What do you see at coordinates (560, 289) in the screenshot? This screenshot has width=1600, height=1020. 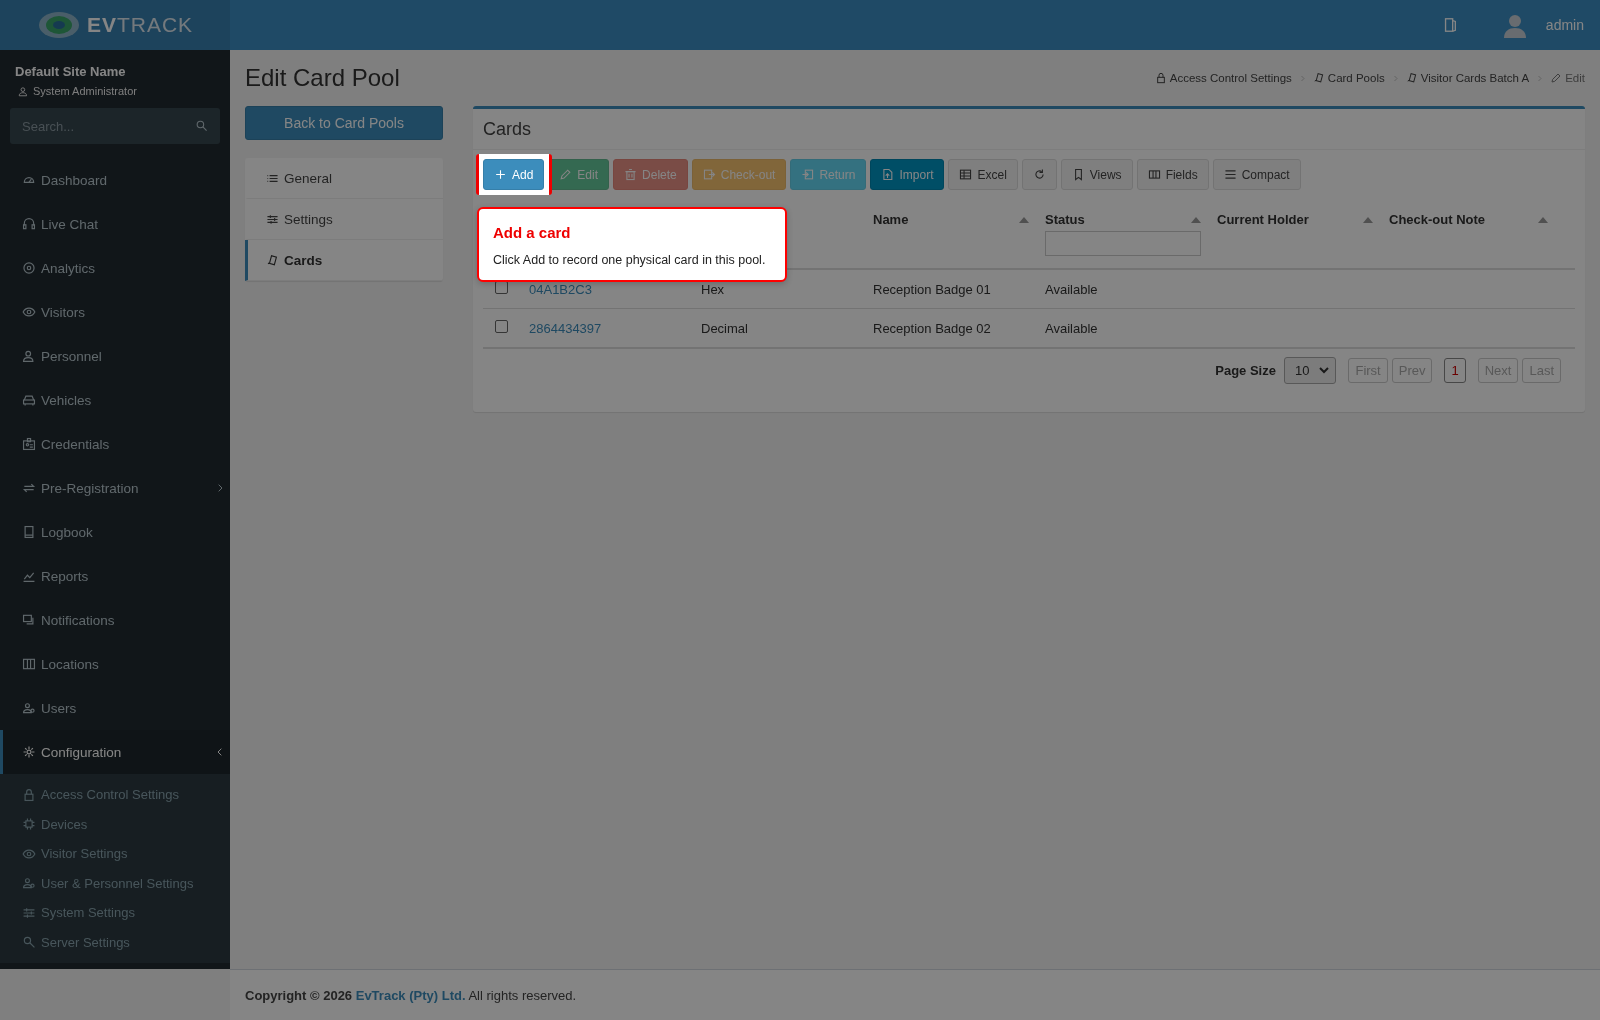 I see `card-number-link: 04A1B2C3` at bounding box center [560, 289].